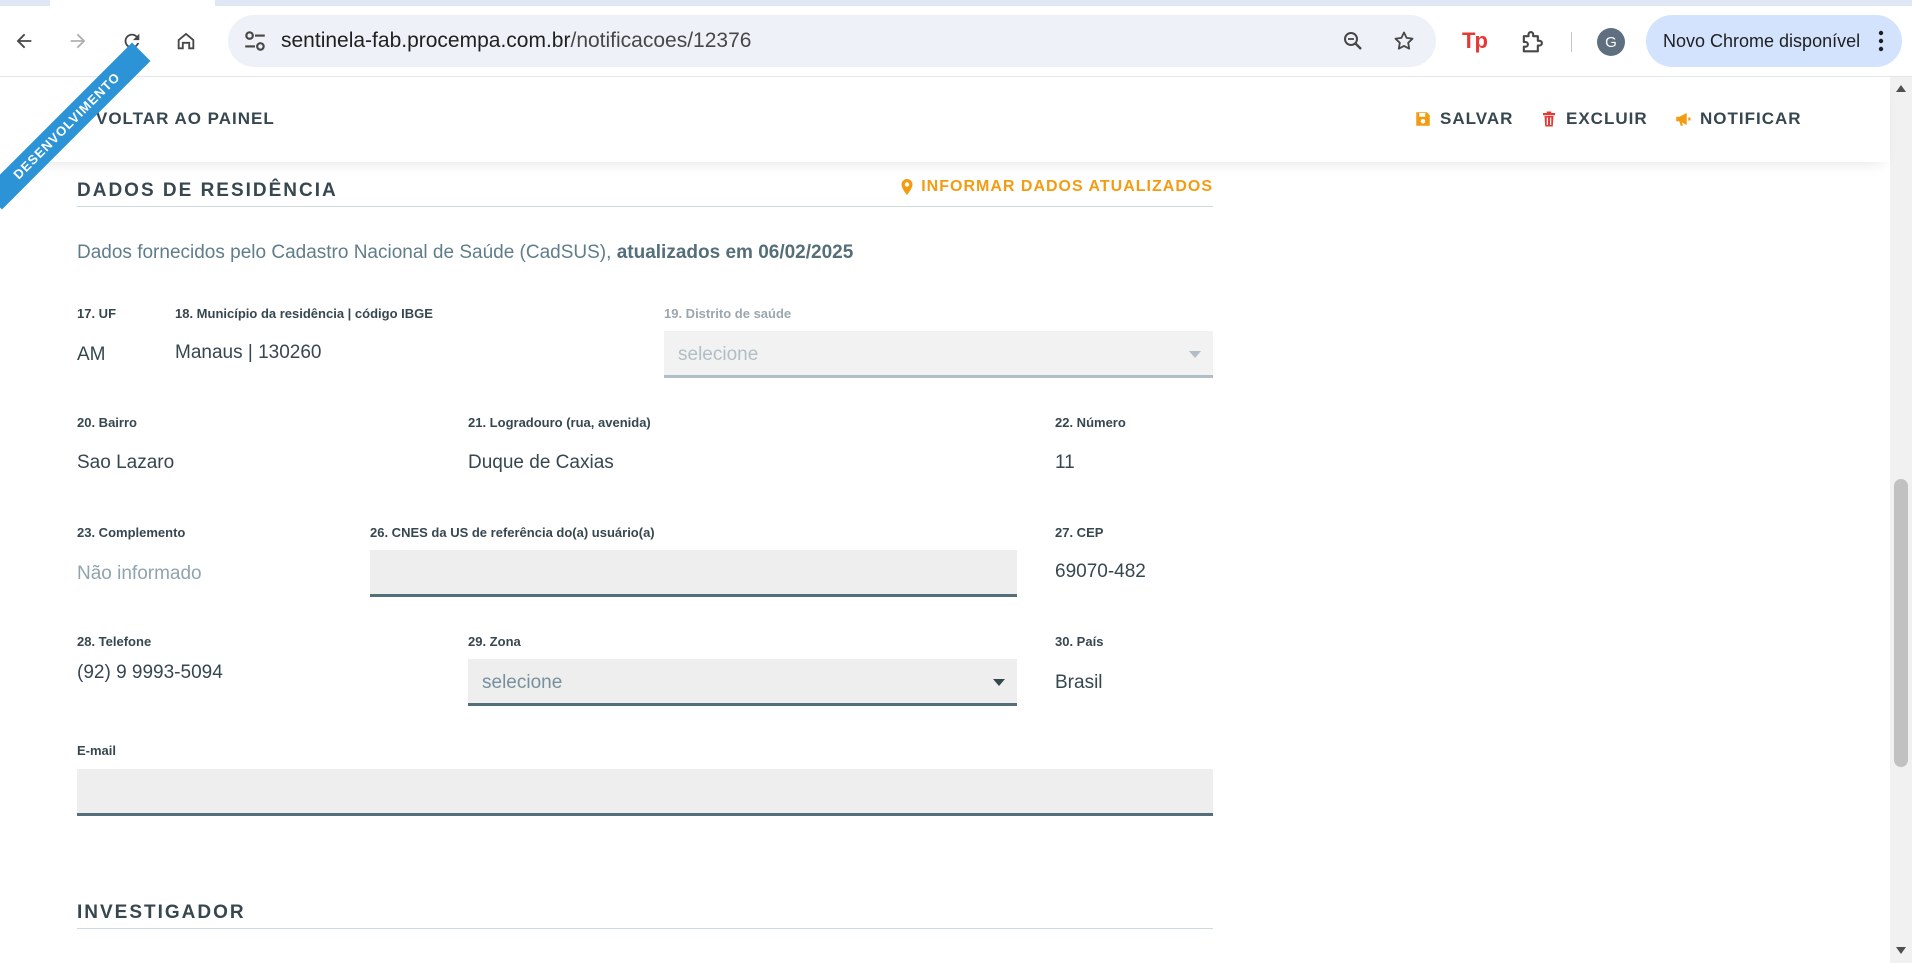 The height and width of the screenshot is (963, 1912). Describe the element at coordinates (1079, 532) in the screenshot. I see `cep-label: 27. CEP` at that location.